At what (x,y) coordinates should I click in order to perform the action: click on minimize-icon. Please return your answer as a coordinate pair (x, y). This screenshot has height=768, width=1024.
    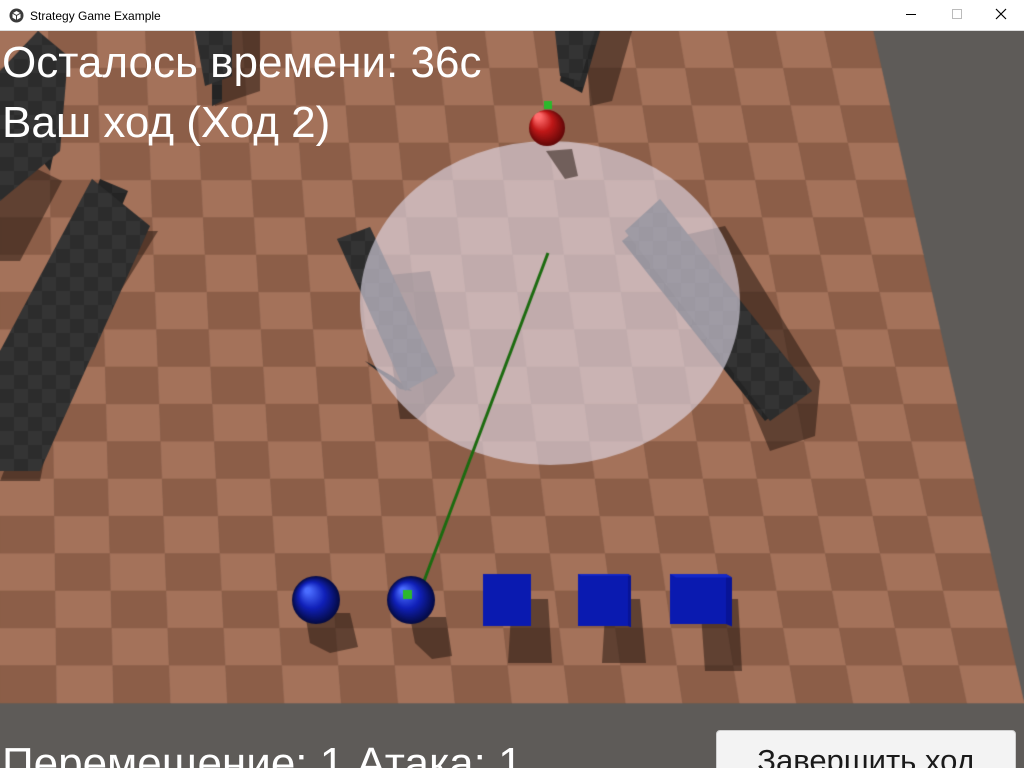
    Looking at the image, I should click on (911, 16).